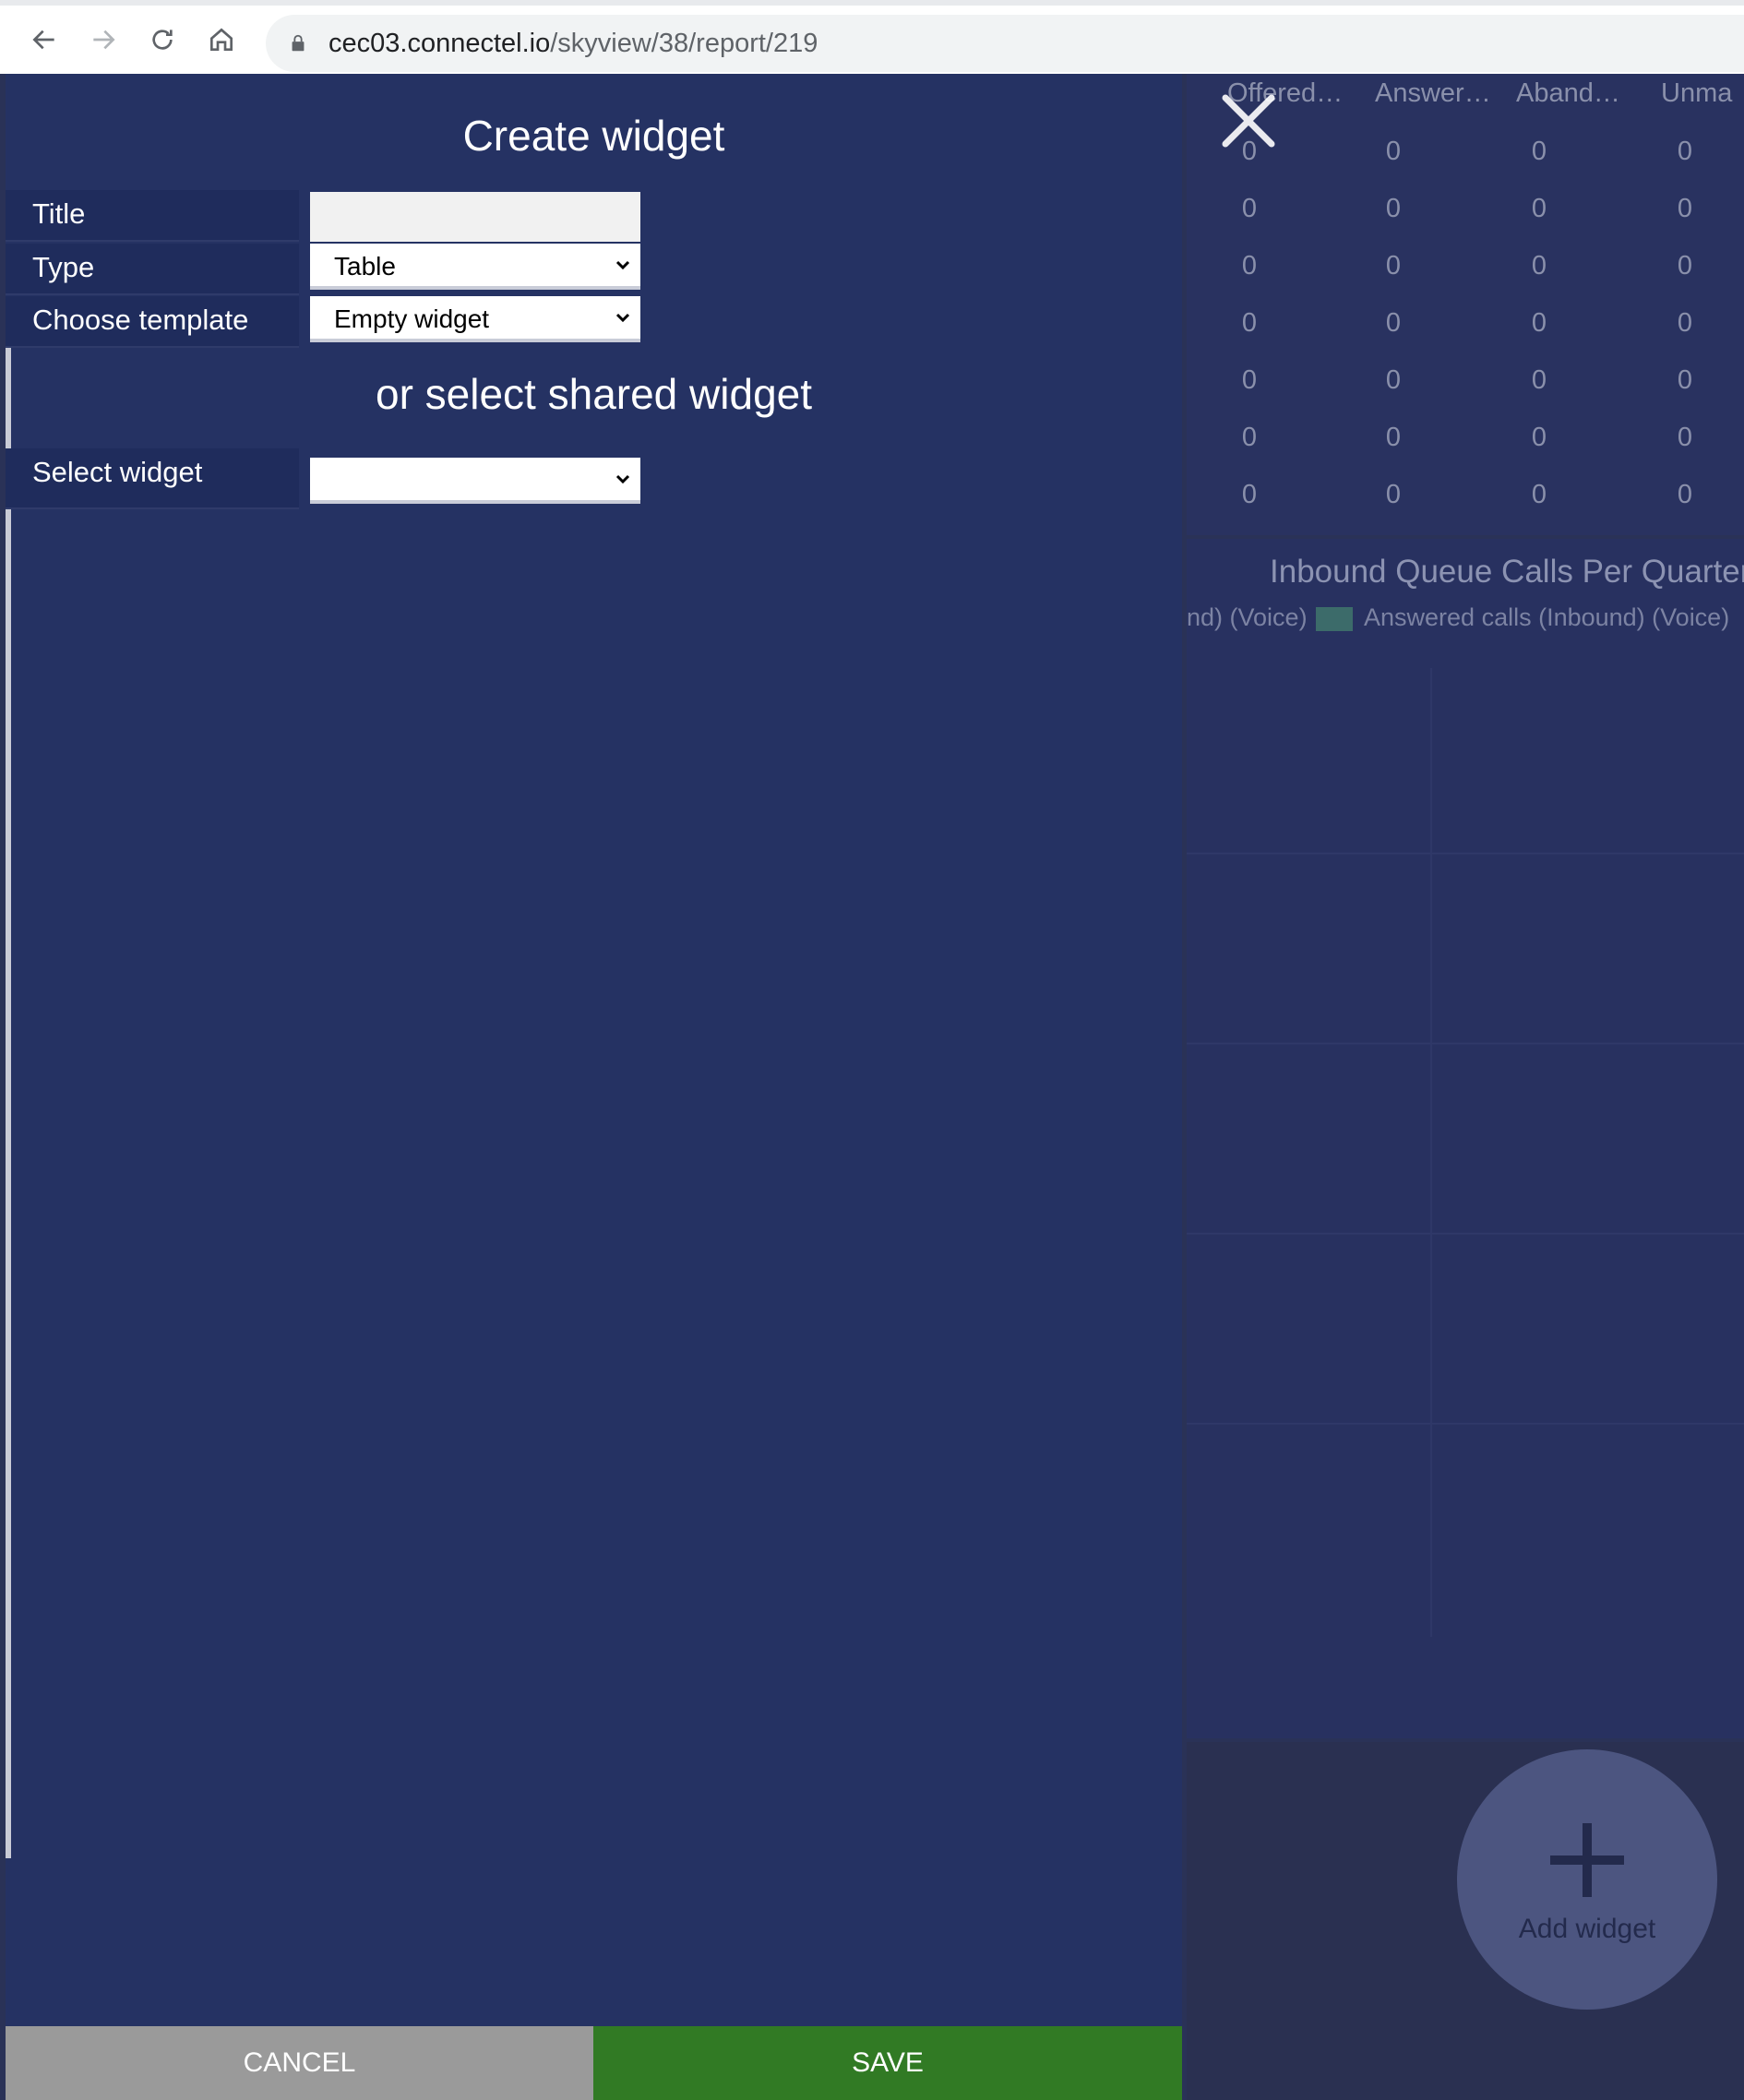 Image resolution: width=1744 pixels, height=2100 pixels. I want to click on panel-edge, so click(8, 1082).